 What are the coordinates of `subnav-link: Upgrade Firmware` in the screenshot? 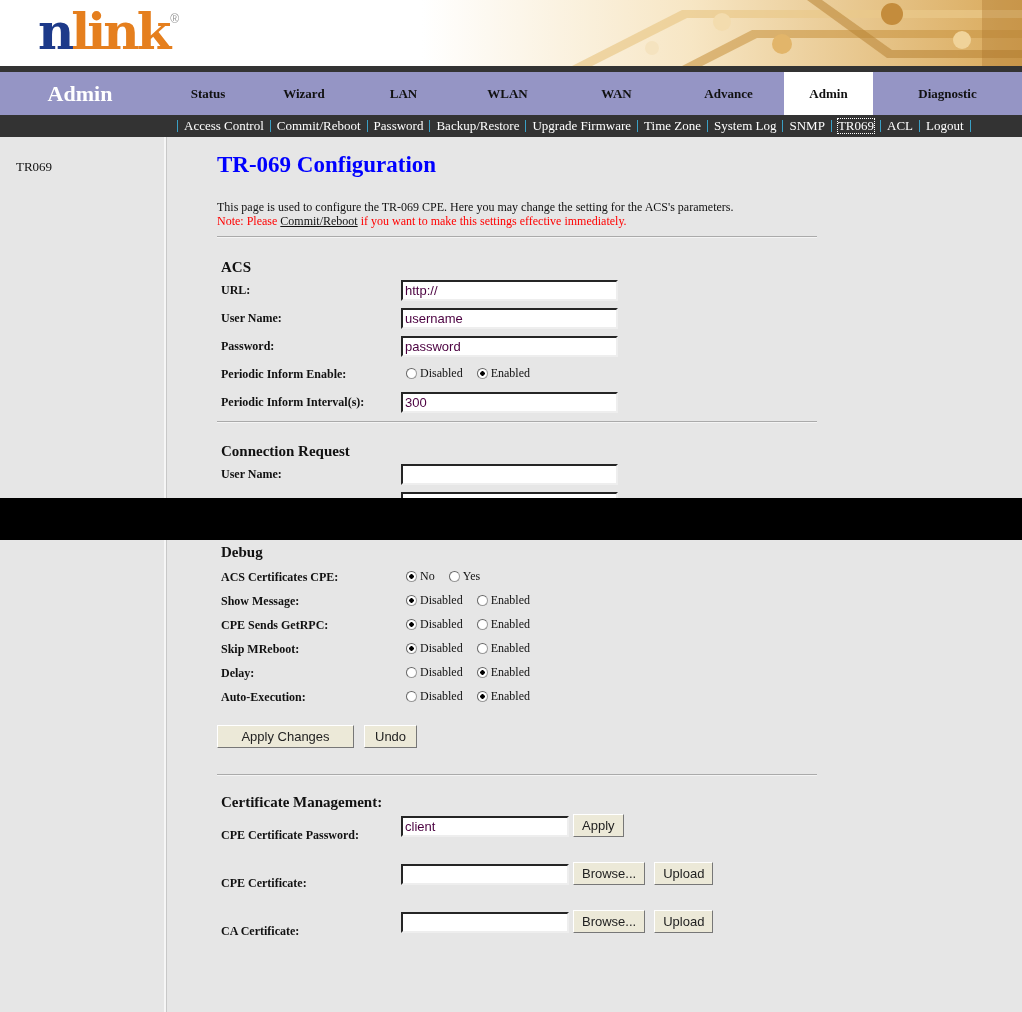 It's located at (582, 126).